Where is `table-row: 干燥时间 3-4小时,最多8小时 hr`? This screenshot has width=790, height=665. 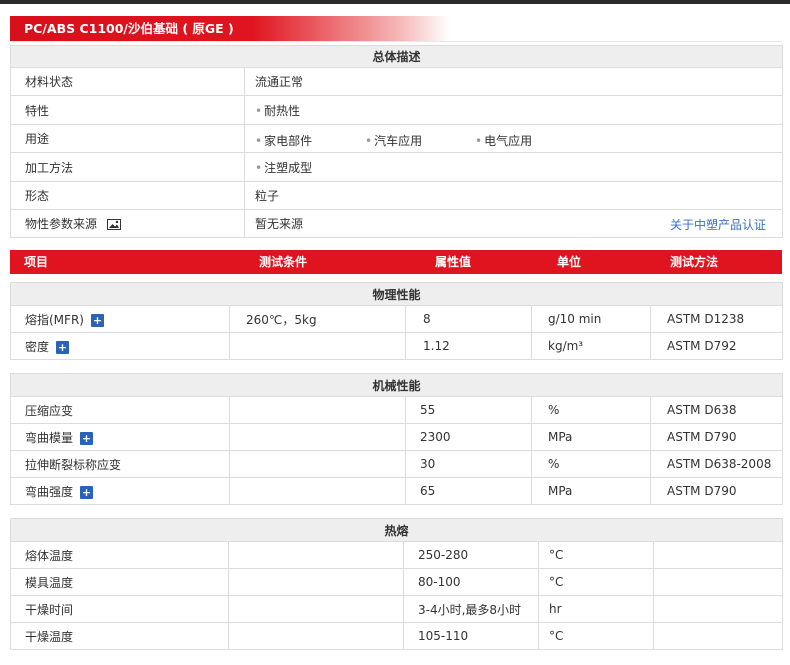 table-row: 干燥时间 3-4小时,最多8小时 hr is located at coordinates (397, 609).